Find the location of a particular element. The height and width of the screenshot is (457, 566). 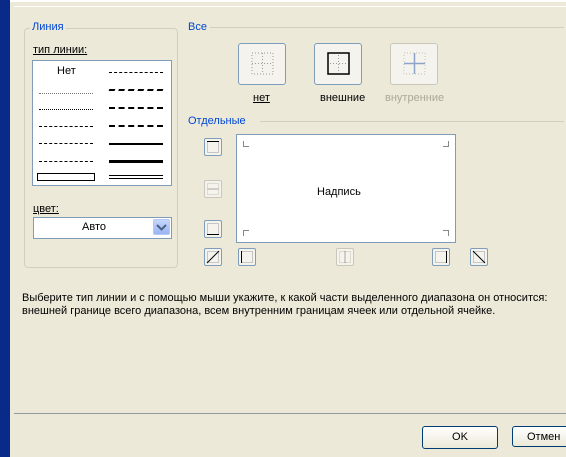

line-style-thick is located at coordinates (136, 161).